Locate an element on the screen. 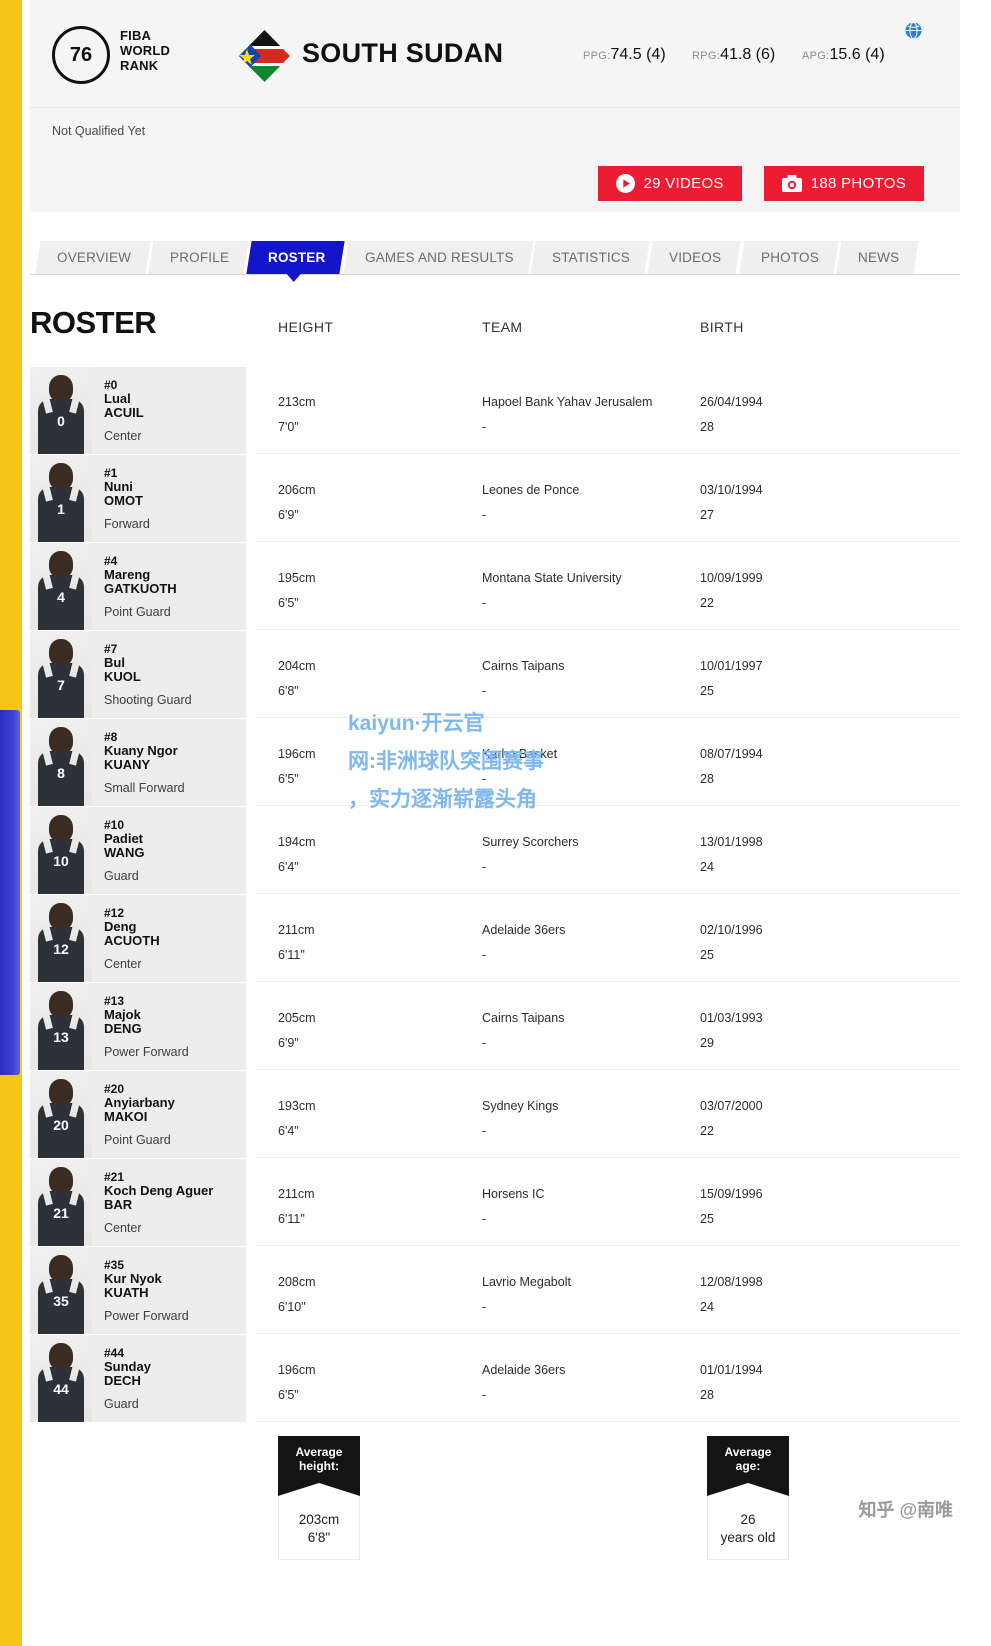 The image size is (991, 1646). player-birthdate: 15/09/1996 is located at coordinates (731, 1194).